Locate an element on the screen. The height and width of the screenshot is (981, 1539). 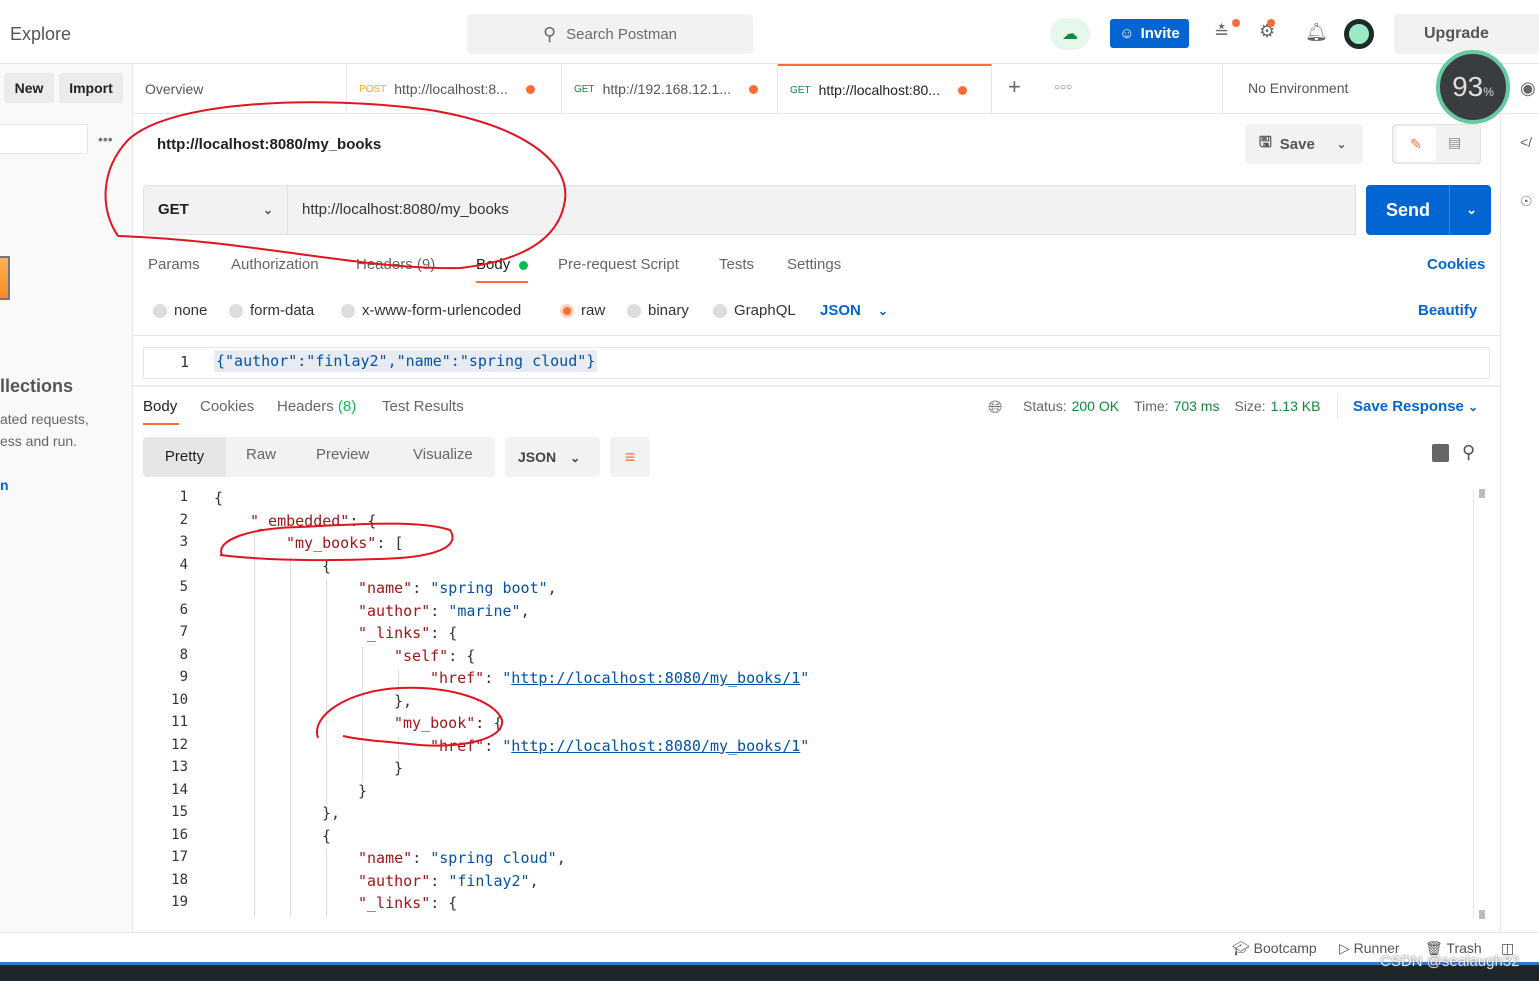
bootcamp-button: 🎓︎ Bootcamp is located at coordinates (1274, 948).